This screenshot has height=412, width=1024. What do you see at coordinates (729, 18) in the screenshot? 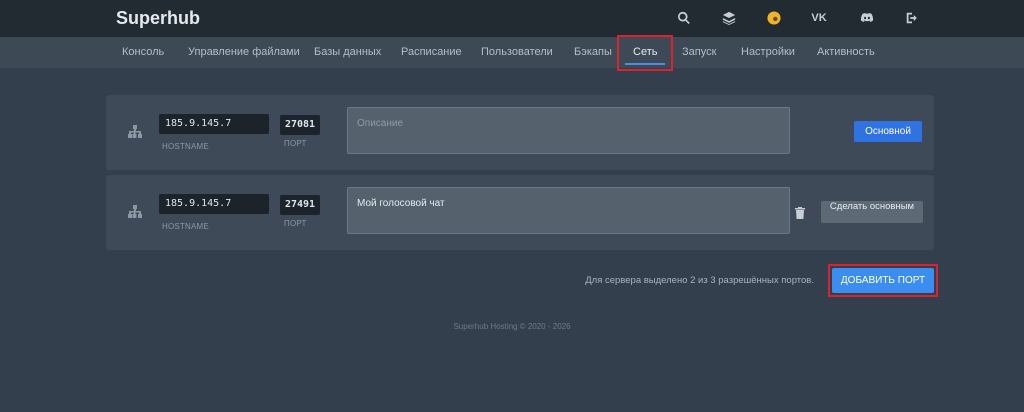
I see `layers-icon` at bounding box center [729, 18].